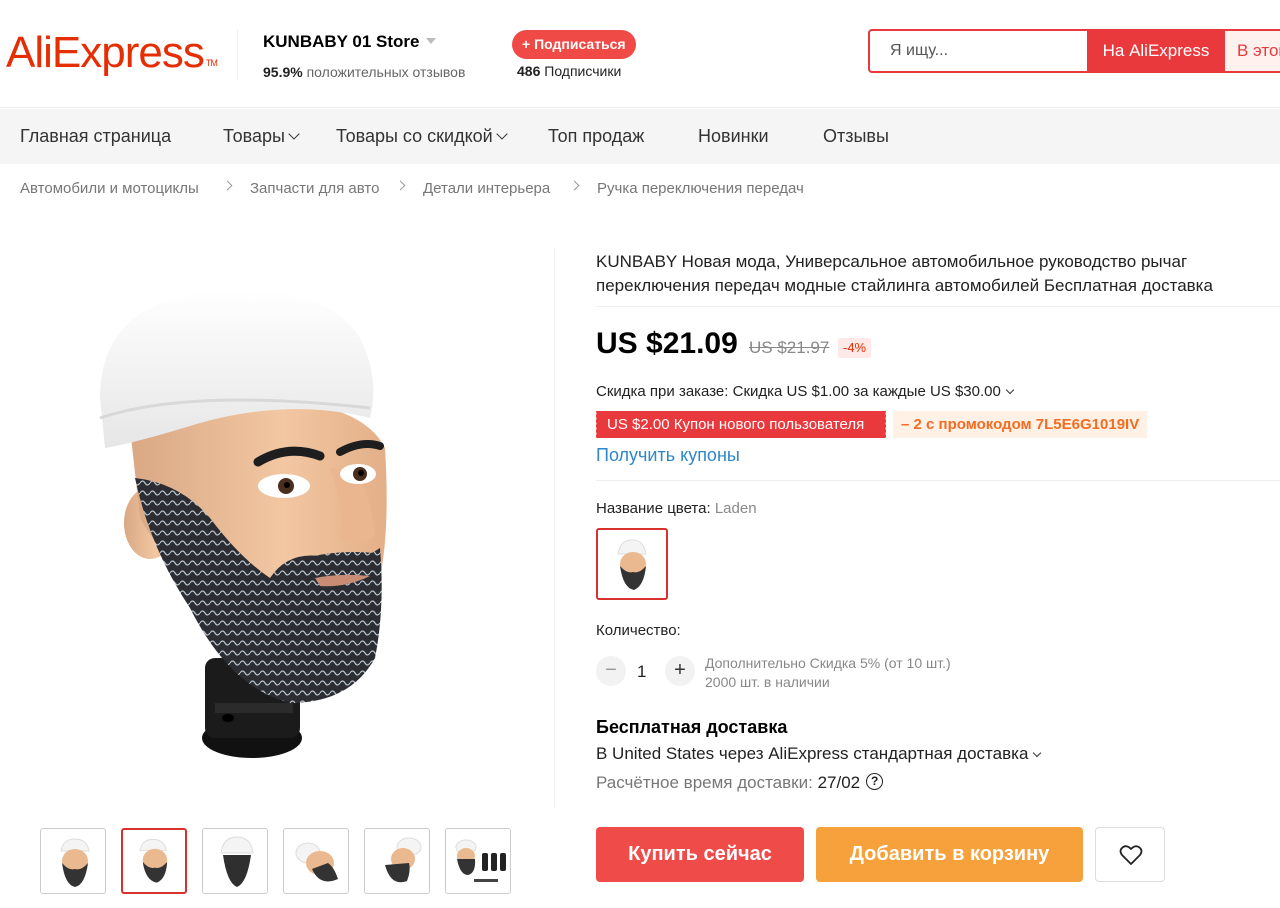 The height and width of the screenshot is (908, 1280). Describe the element at coordinates (422, 136) in the screenshot. I see `nav-discounted: Товары со скидкой` at that location.